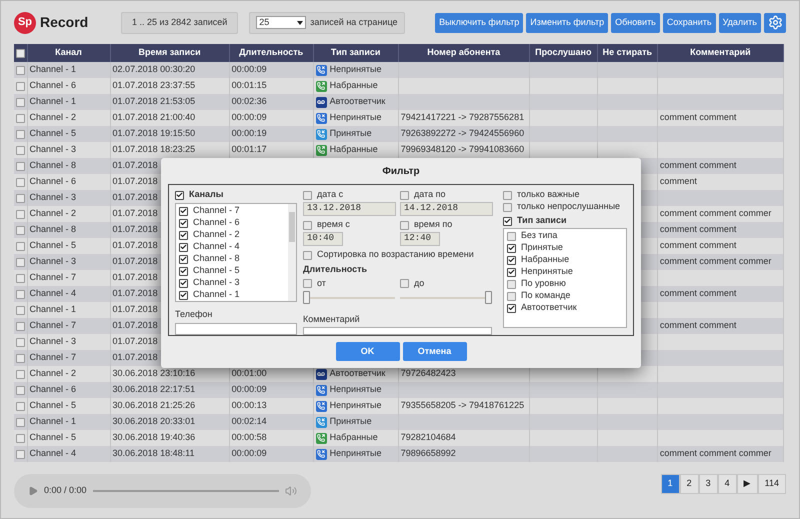 This screenshot has width=800, height=519. I want to click on dialog-button: Отмена, so click(434, 351).